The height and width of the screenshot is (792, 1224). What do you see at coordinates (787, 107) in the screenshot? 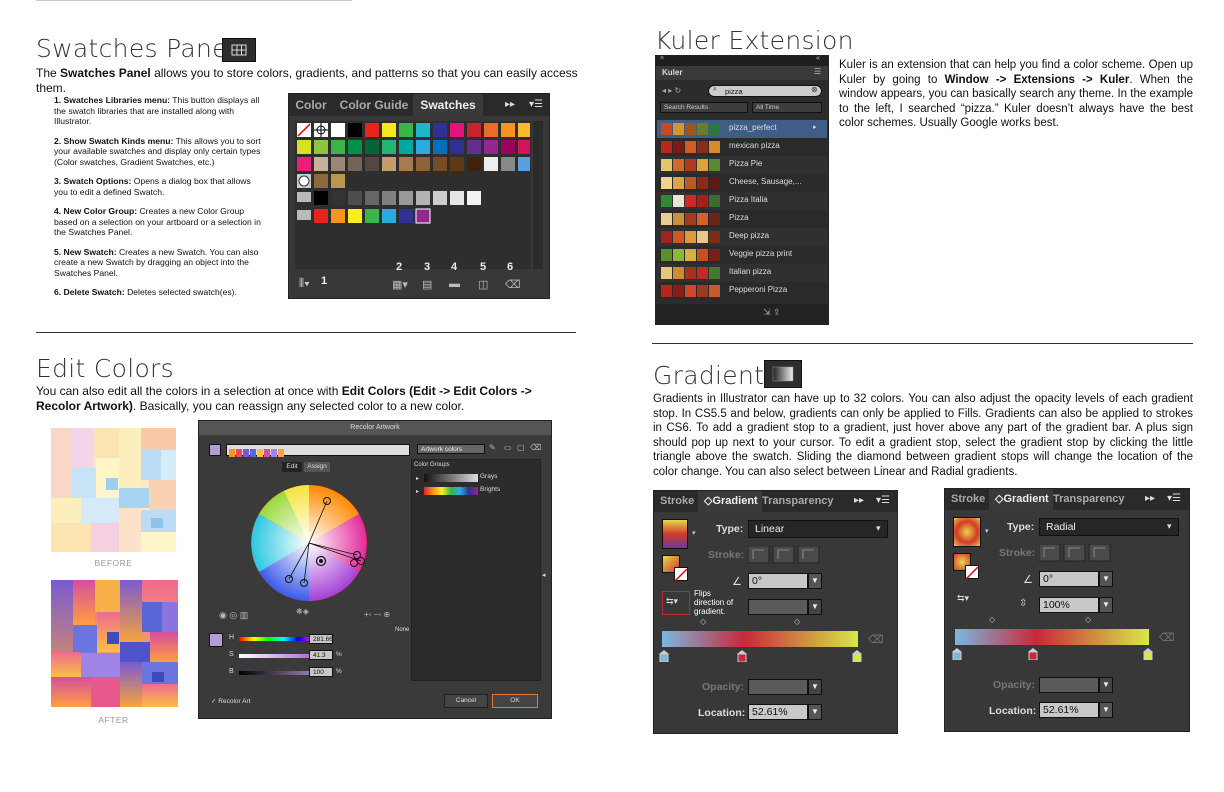
I see `kuler-filter-time: All Time` at bounding box center [787, 107].